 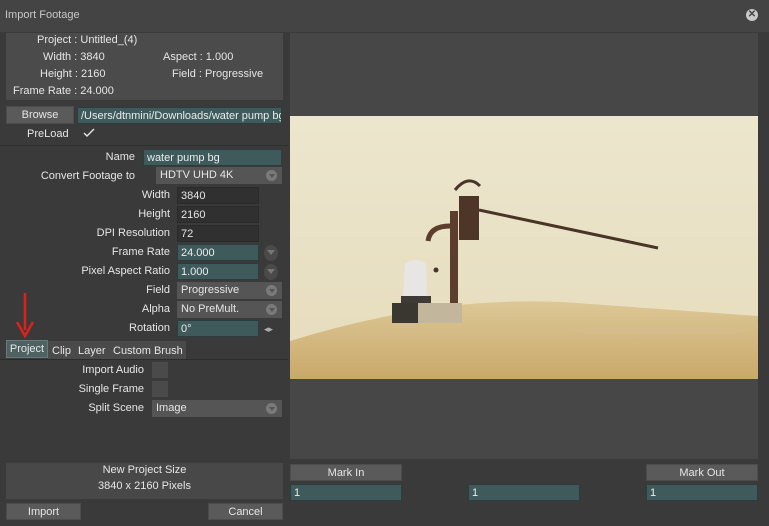 I want to click on info-frame-rate: Frame Rate : 24.000, so click(x=63, y=91).